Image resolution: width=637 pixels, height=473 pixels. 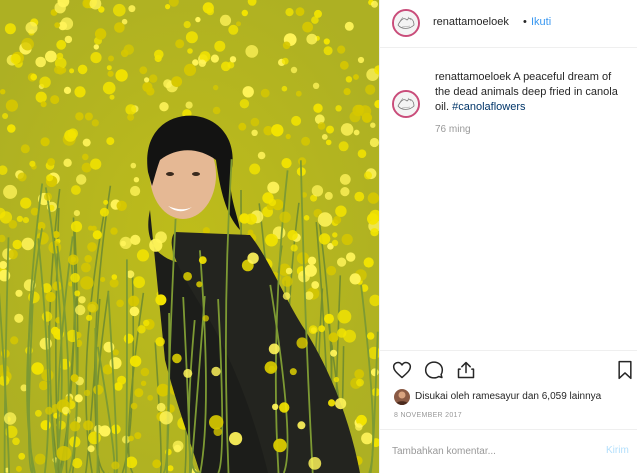 What do you see at coordinates (402, 372) in the screenshot?
I see `heart-icon` at bounding box center [402, 372].